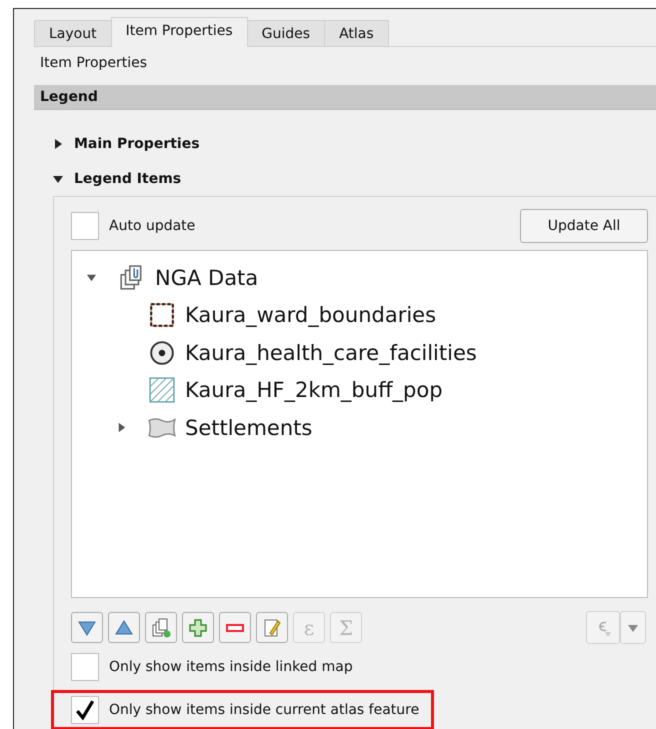 Image resolution: width=656 pixels, height=729 pixels. Describe the element at coordinates (152, 226) in the screenshot. I see `checkbox-label: Auto update` at that location.